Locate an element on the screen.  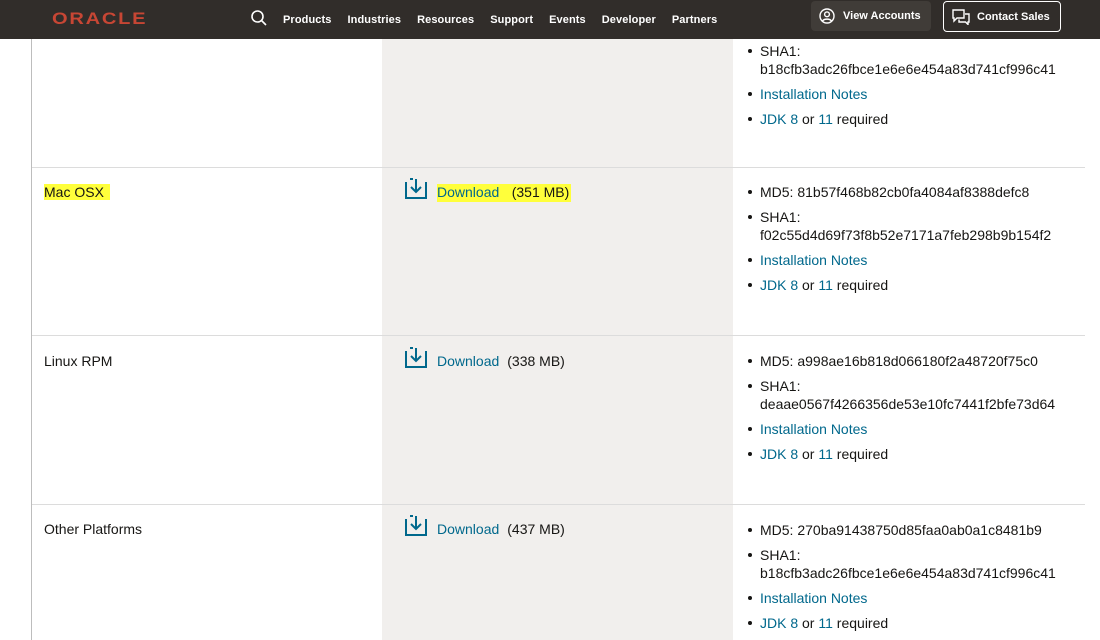
nav-resources: Resources is located at coordinates (445, 20).